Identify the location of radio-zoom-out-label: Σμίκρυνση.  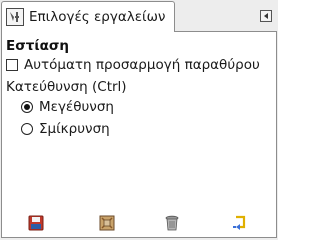
(74, 129).